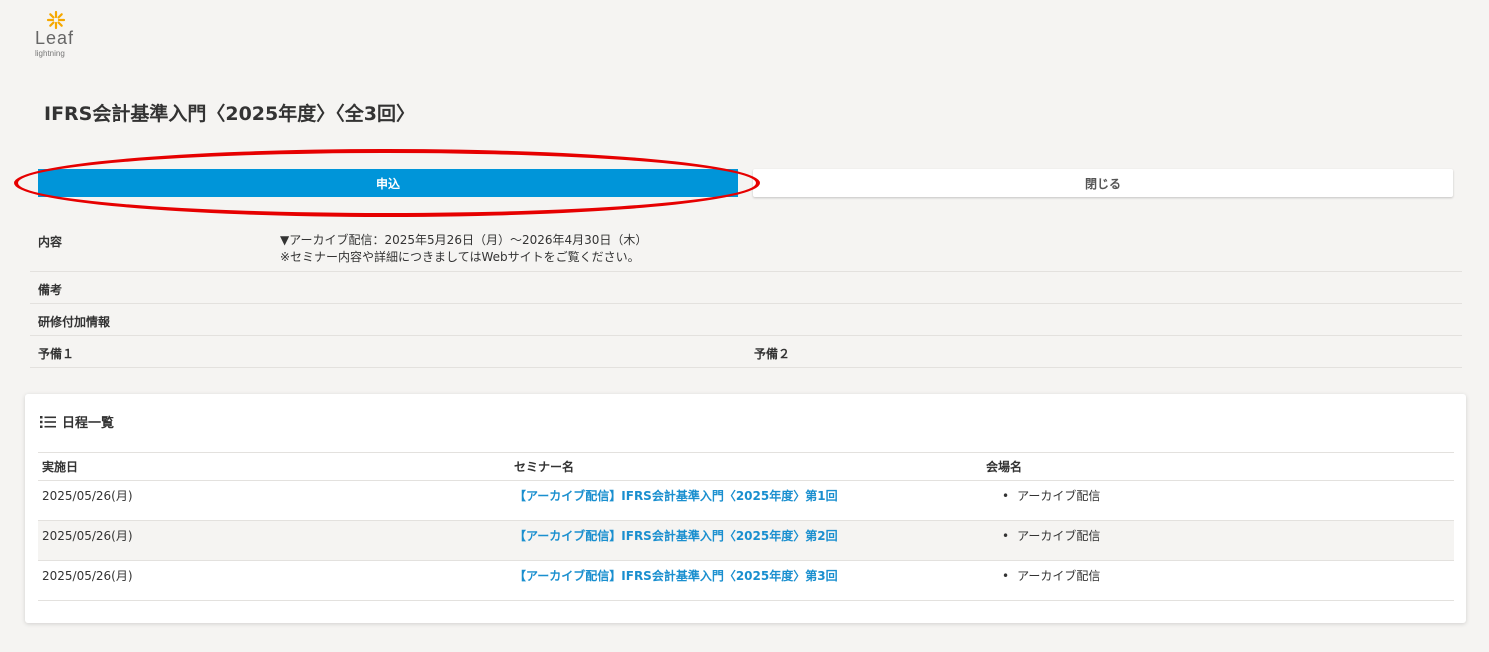 This screenshot has height=652, width=1489. I want to click on column-header-date: 実施日, so click(274, 466).